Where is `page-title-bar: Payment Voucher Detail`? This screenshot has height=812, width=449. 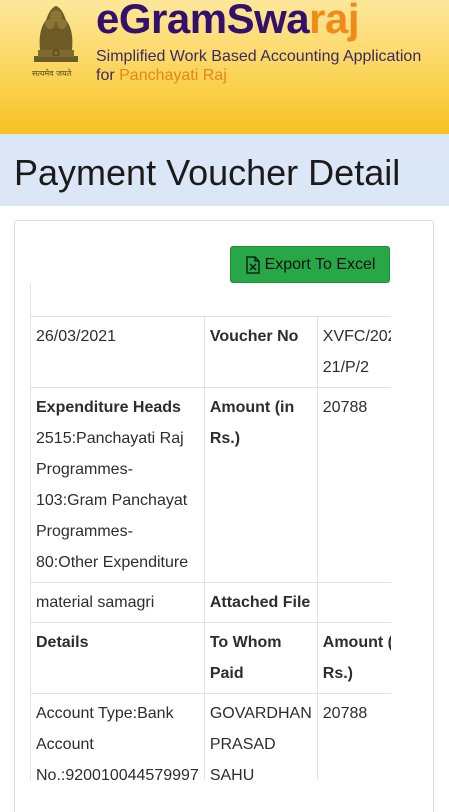 page-title-bar: Payment Voucher Detail is located at coordinates (224, 170).